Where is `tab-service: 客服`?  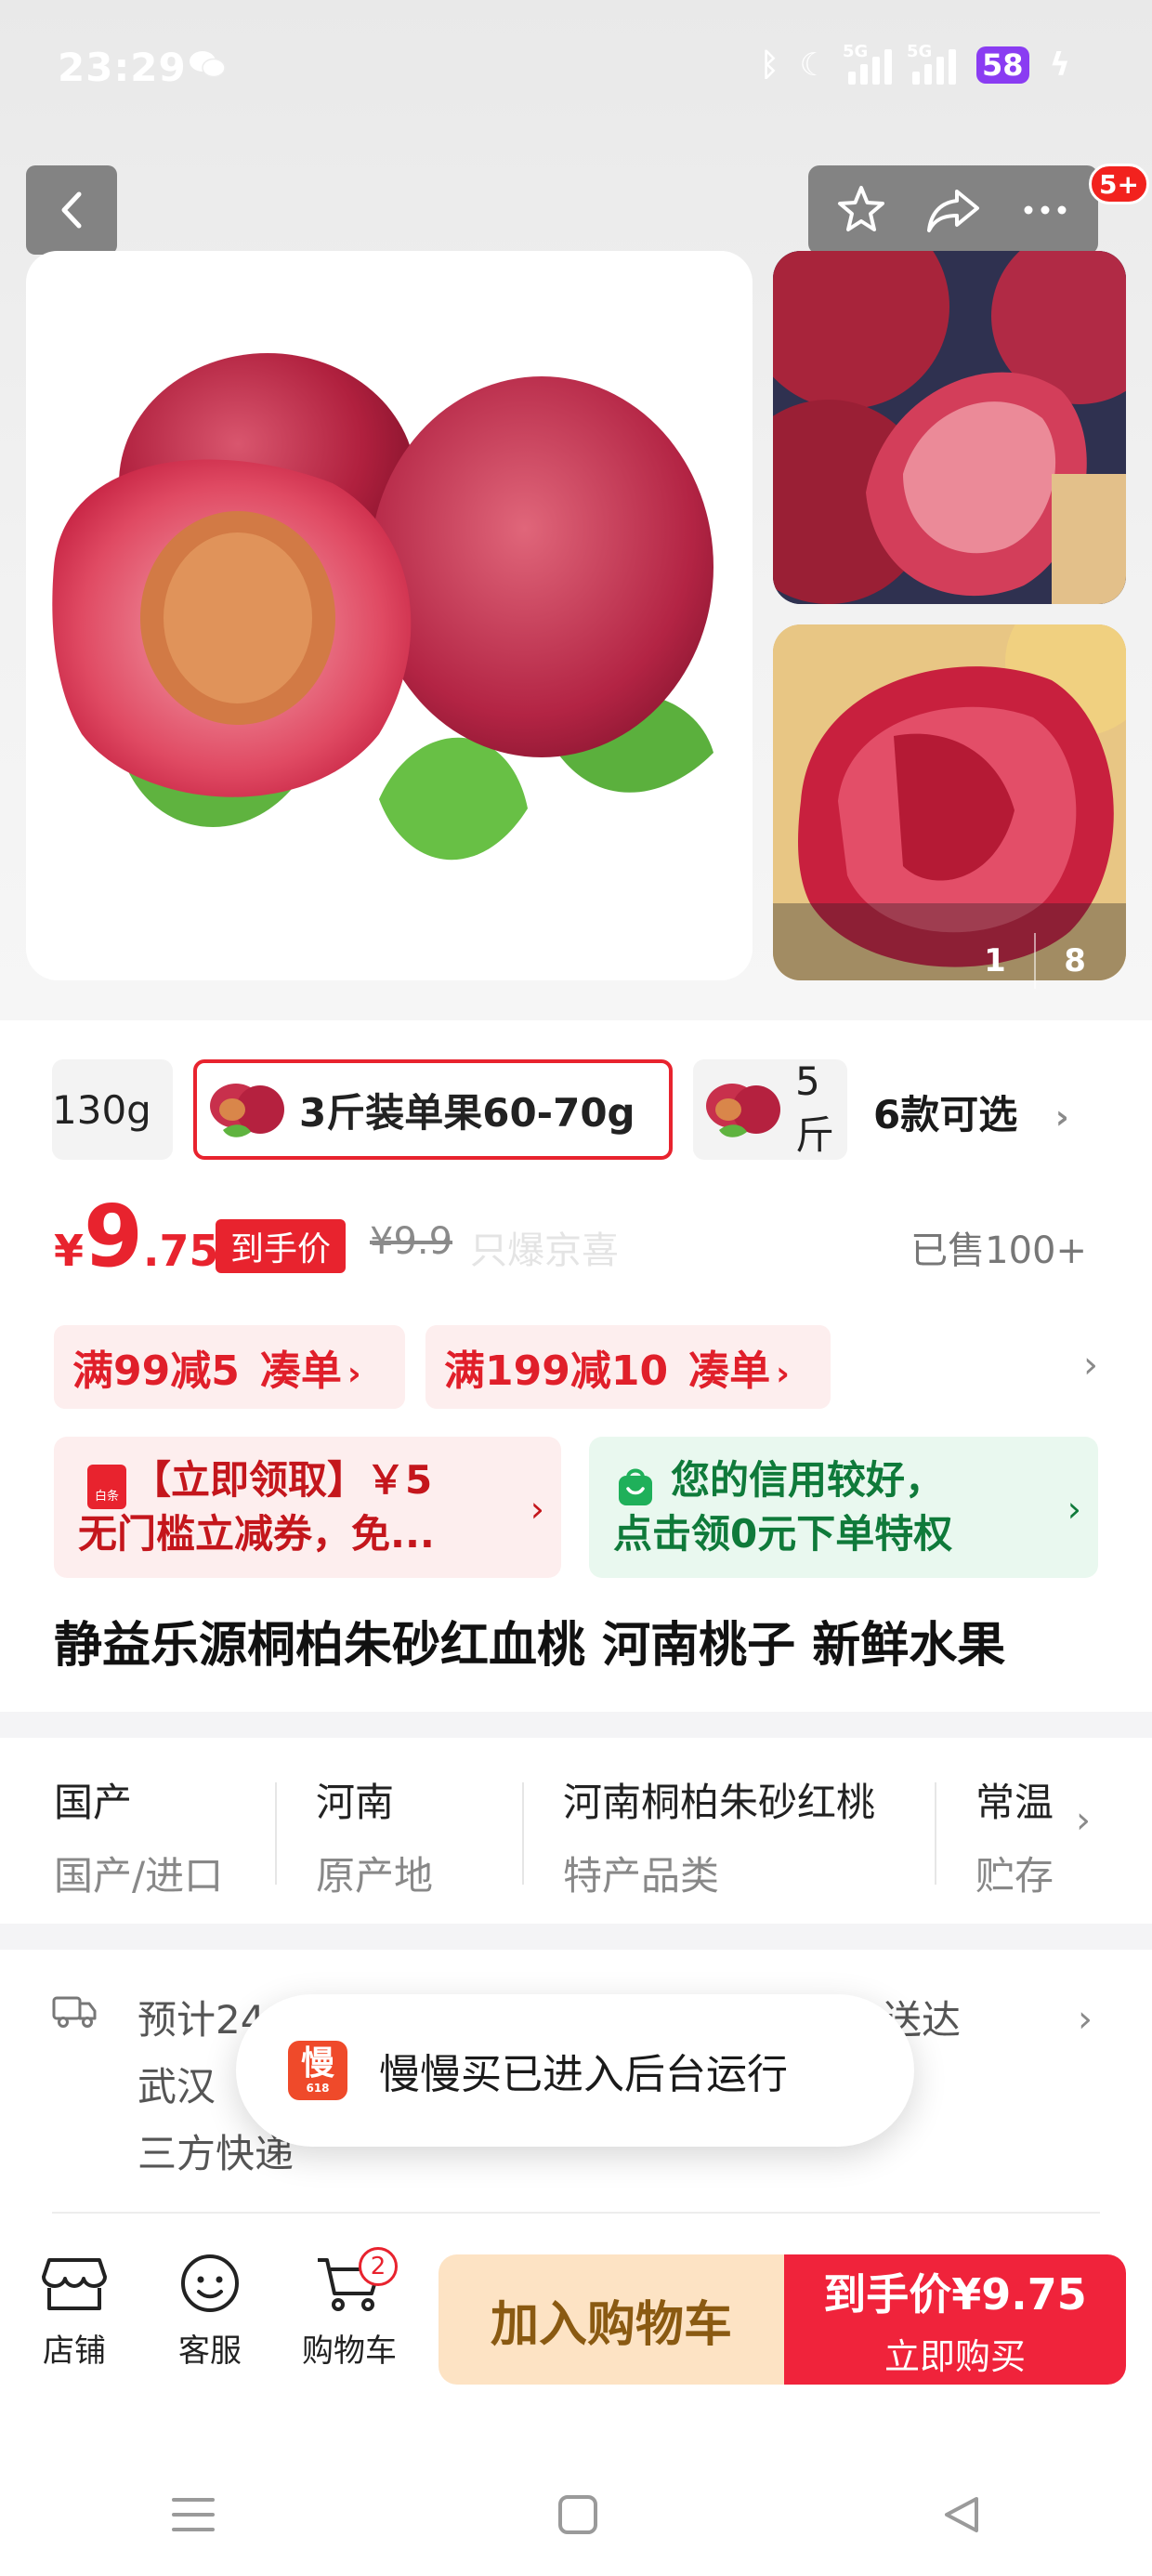 tab-service: 客服 is located at coordinates (210, 2312).